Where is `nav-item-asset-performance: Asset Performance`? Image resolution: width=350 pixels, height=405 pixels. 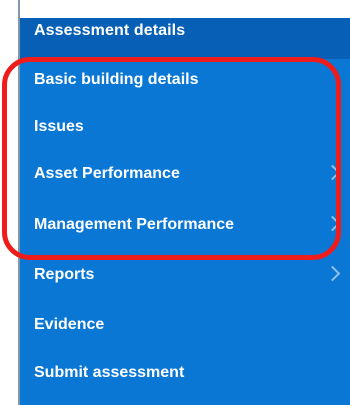 nav-item-asset-performance: Asset Performance is located at coordinates (185, 176).